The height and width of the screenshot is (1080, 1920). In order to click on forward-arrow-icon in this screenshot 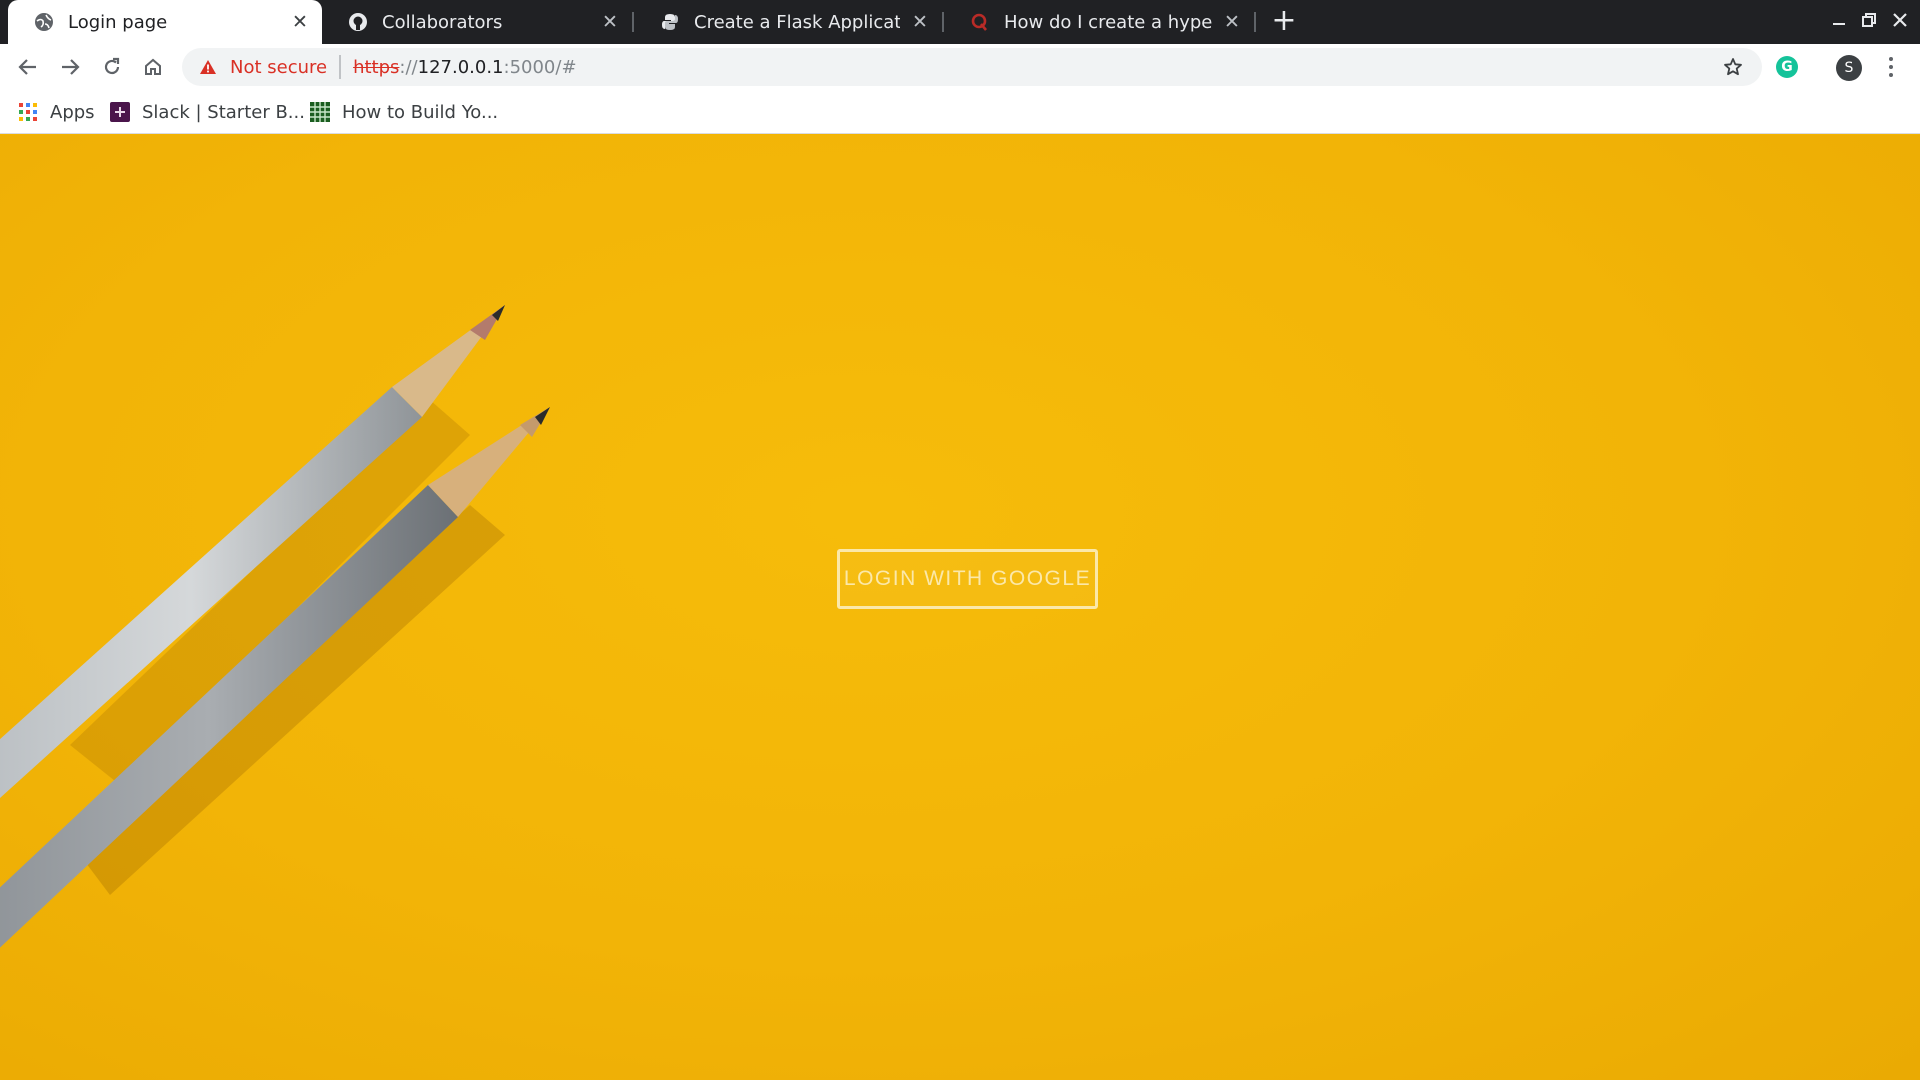, I will do `click(71, 67)`.